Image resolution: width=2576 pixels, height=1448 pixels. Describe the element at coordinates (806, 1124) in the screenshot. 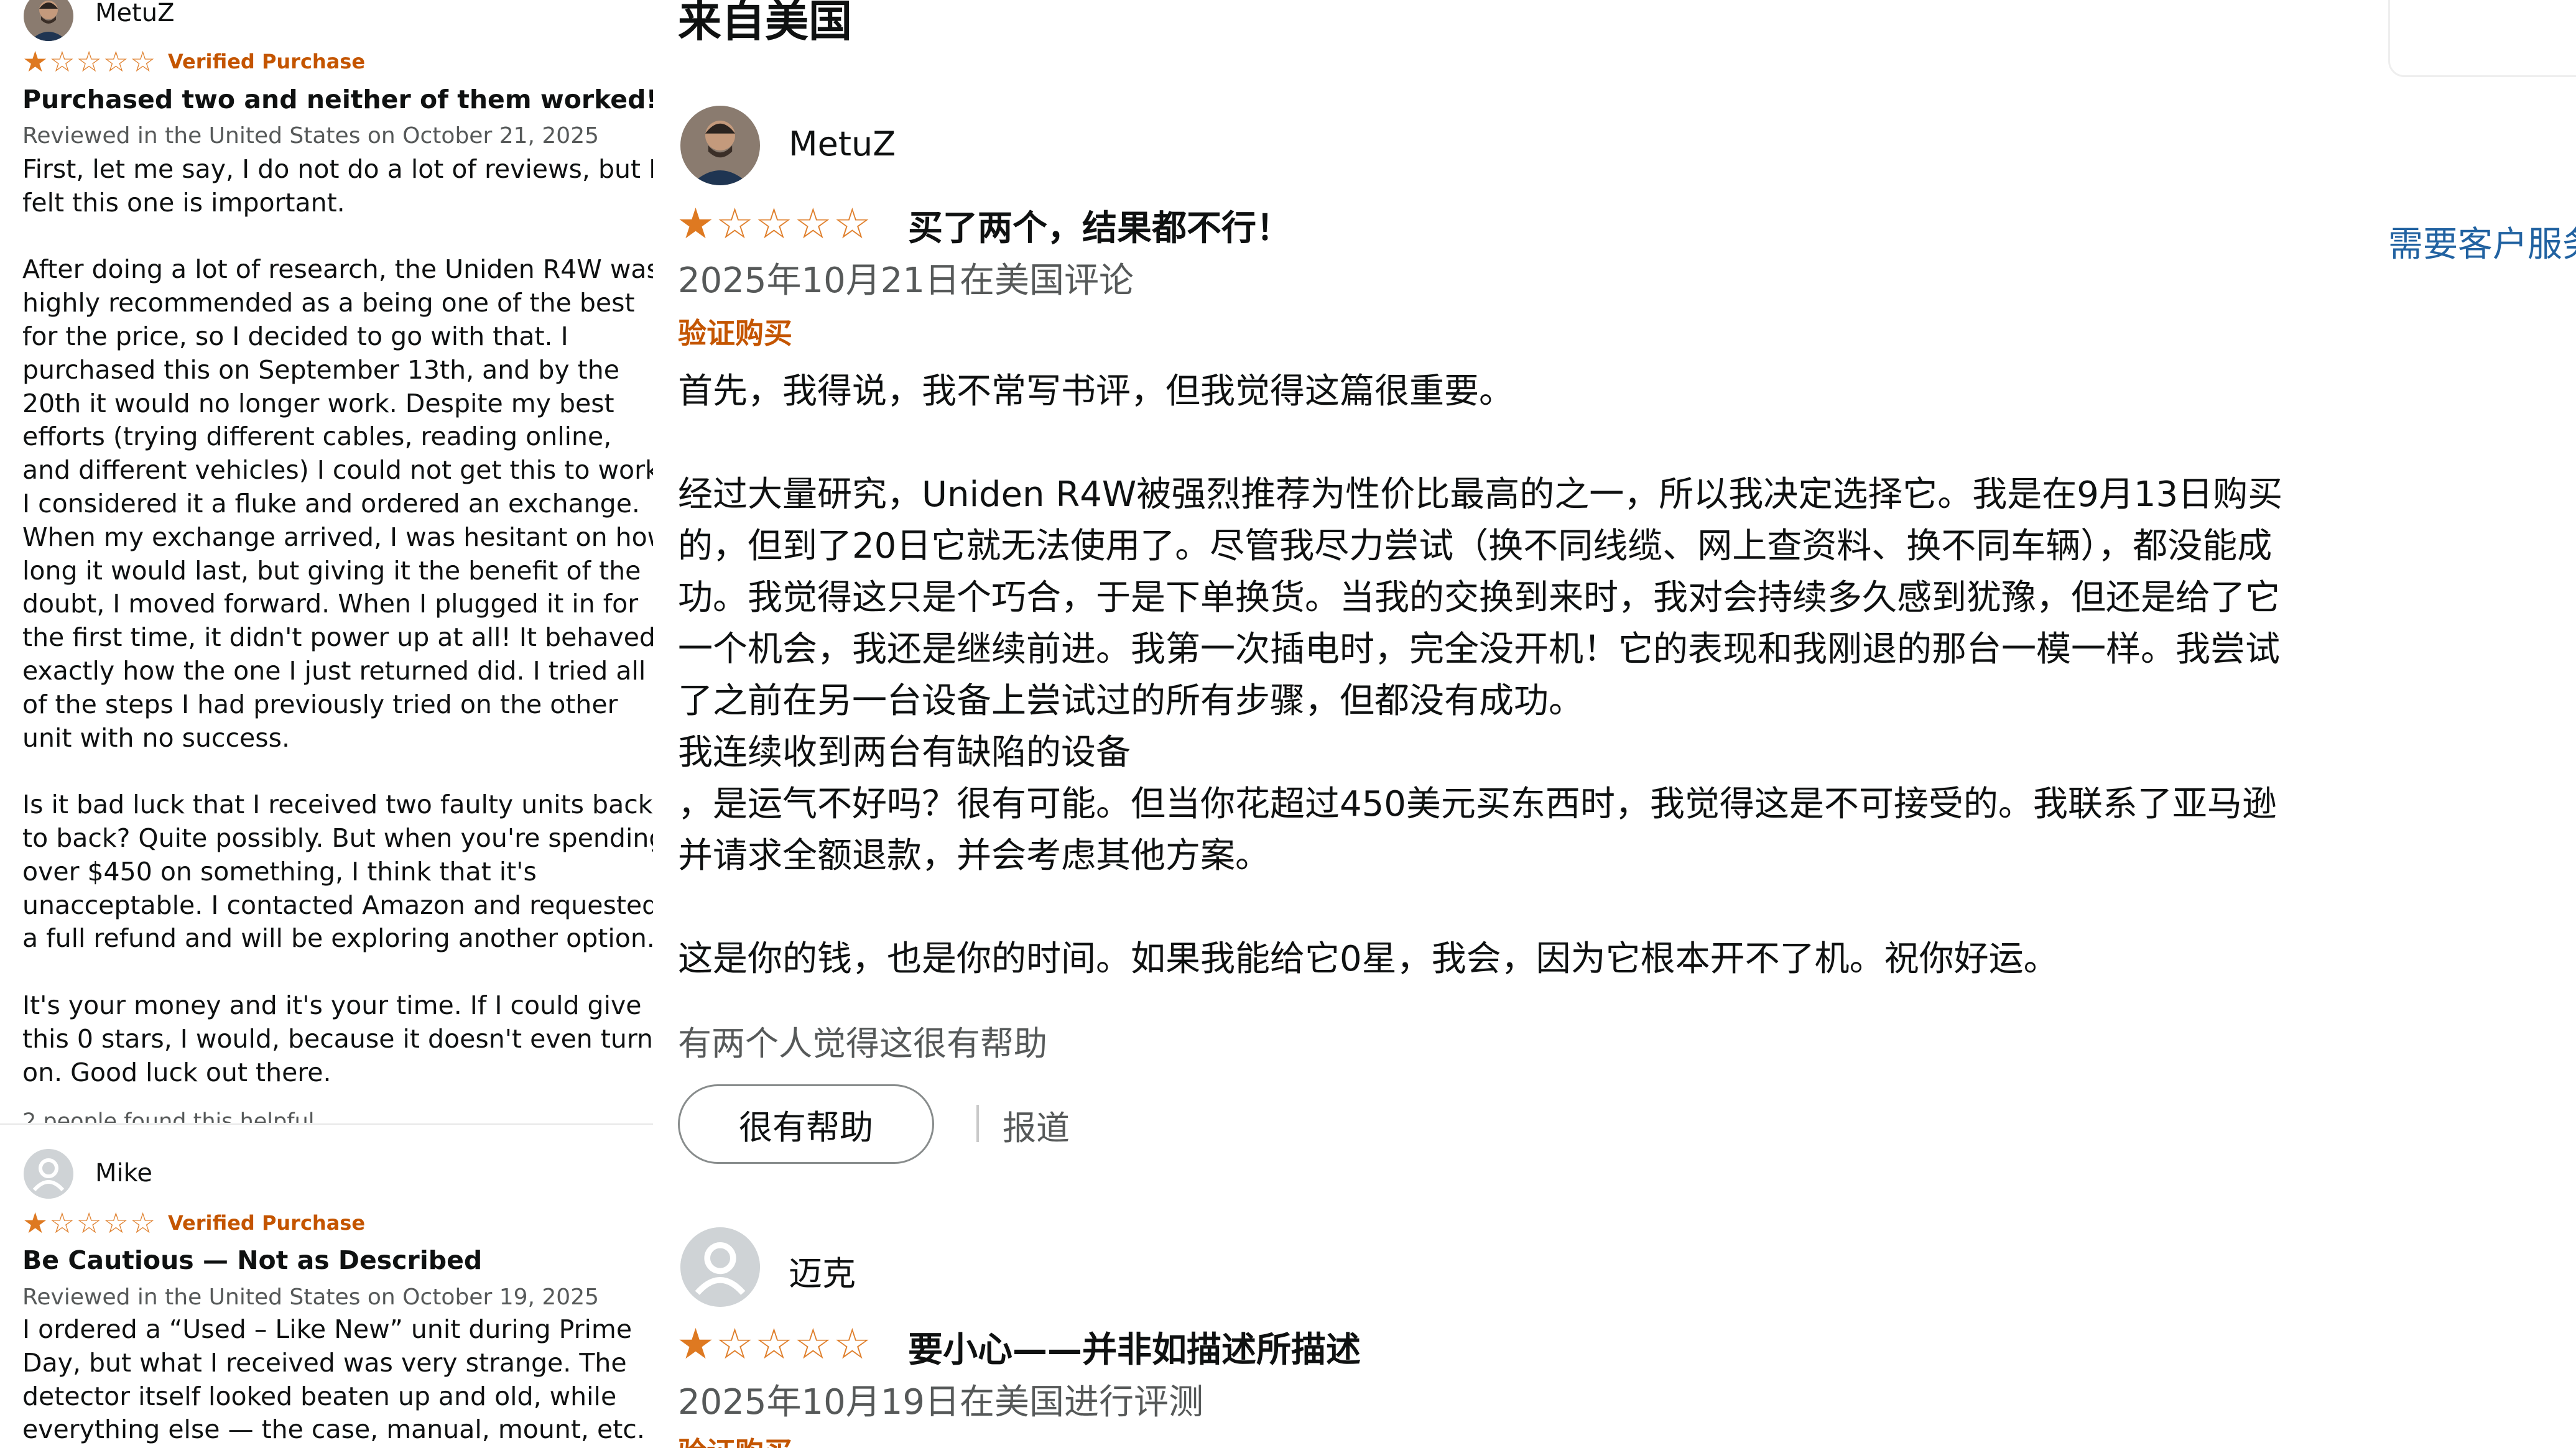

I see `helpful-button: 很有帮助` at that location.